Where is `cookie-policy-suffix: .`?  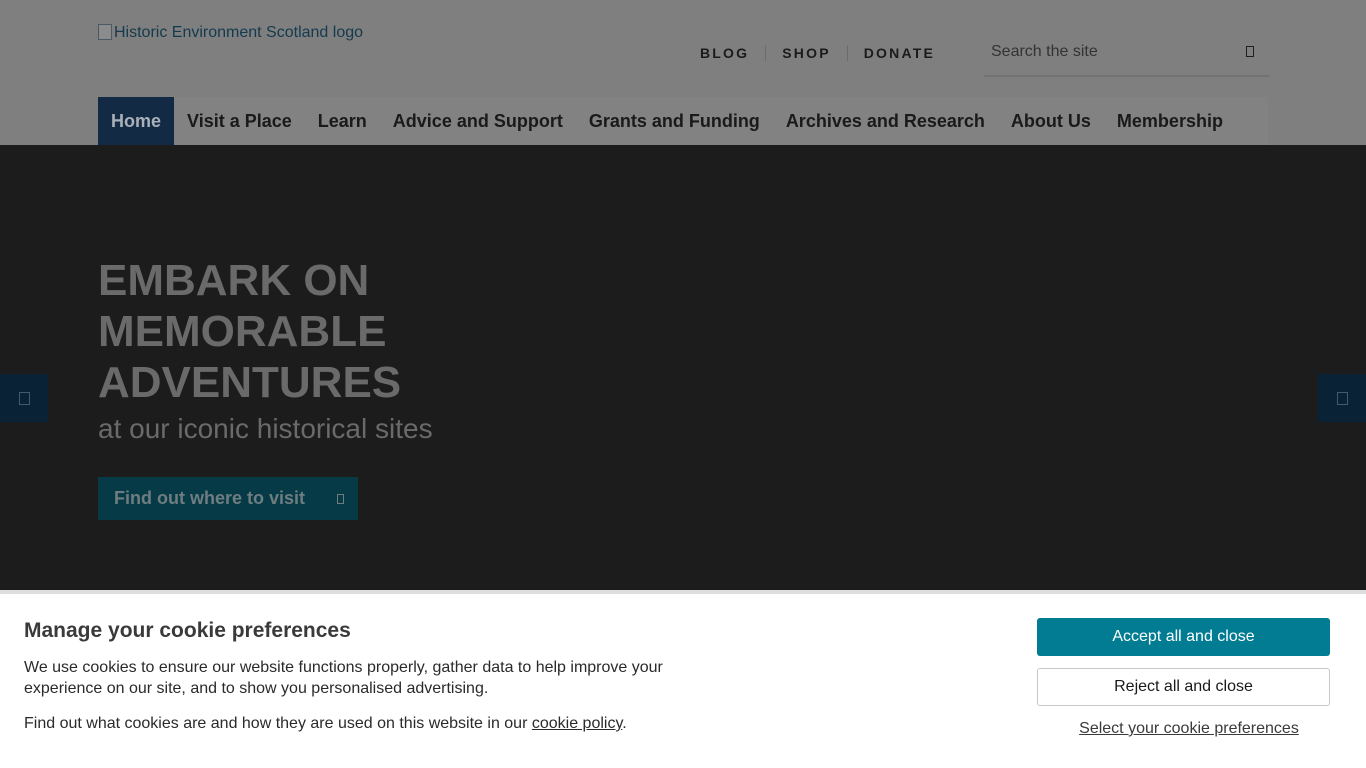 cookie-policy-suffix: . is located at coordinates (624, 723).